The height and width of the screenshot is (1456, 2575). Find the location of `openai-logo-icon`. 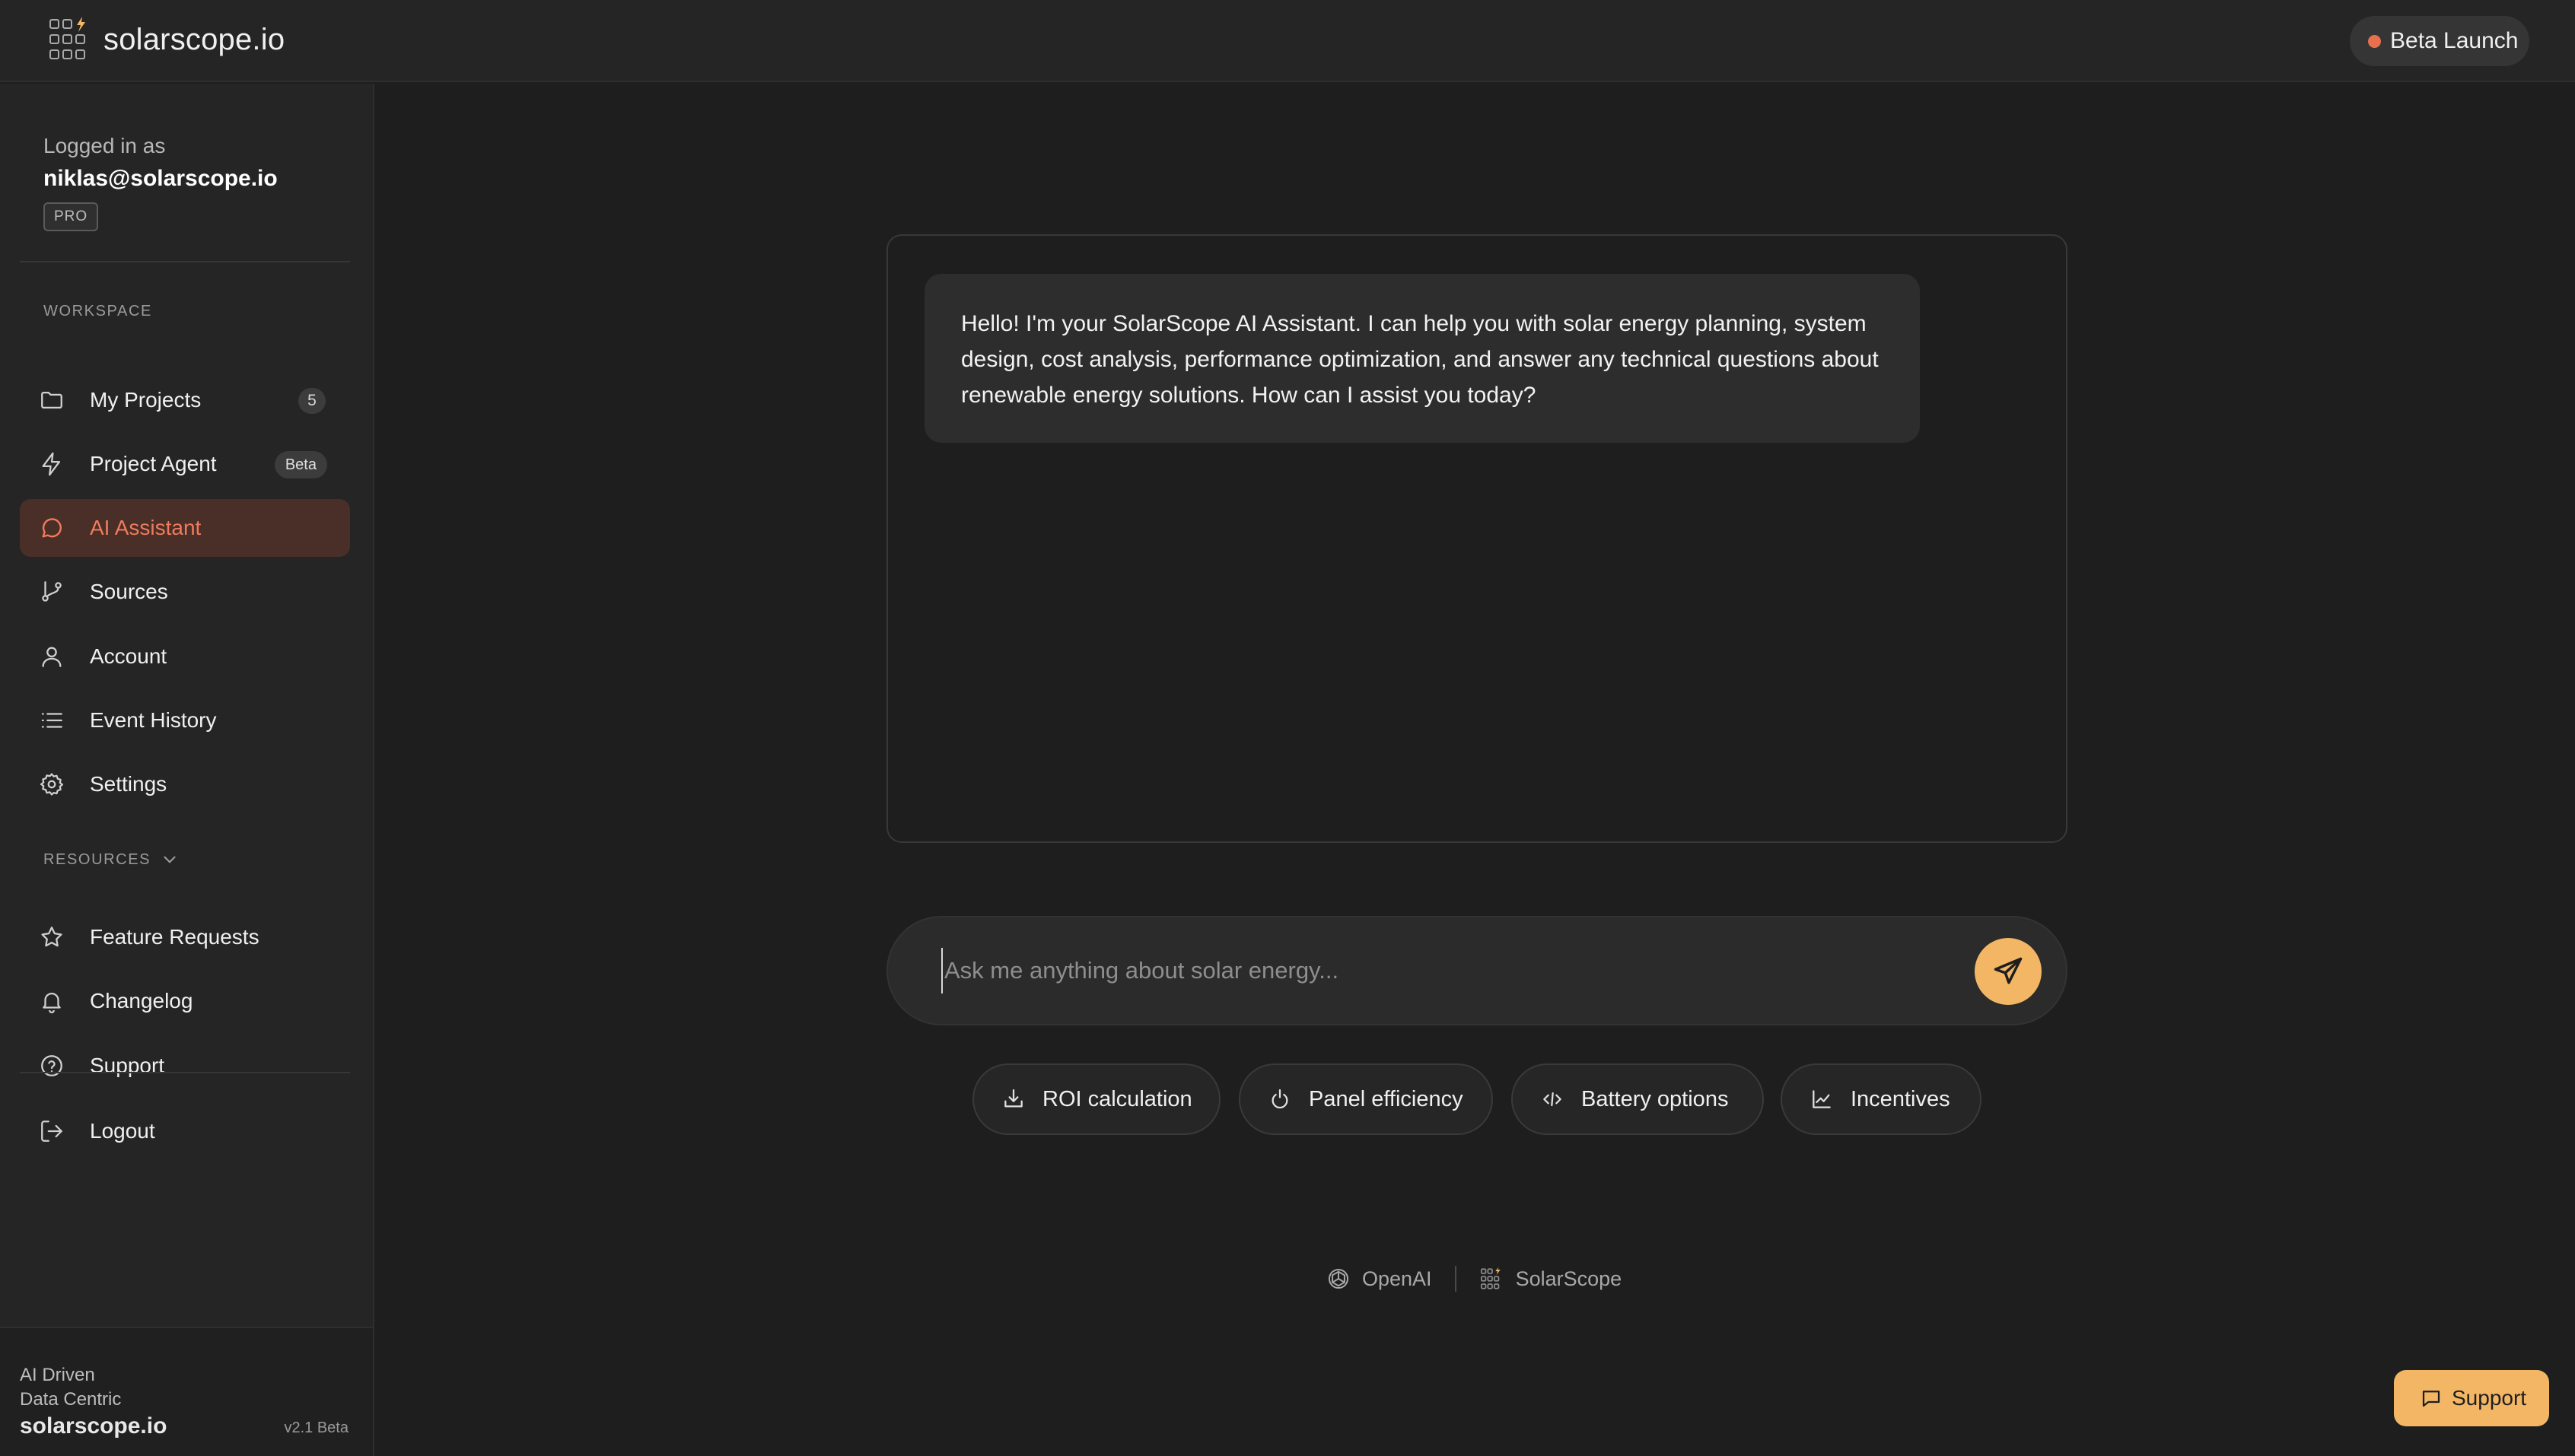

openai-logo-icon is located at coordinates (1338, 1278).